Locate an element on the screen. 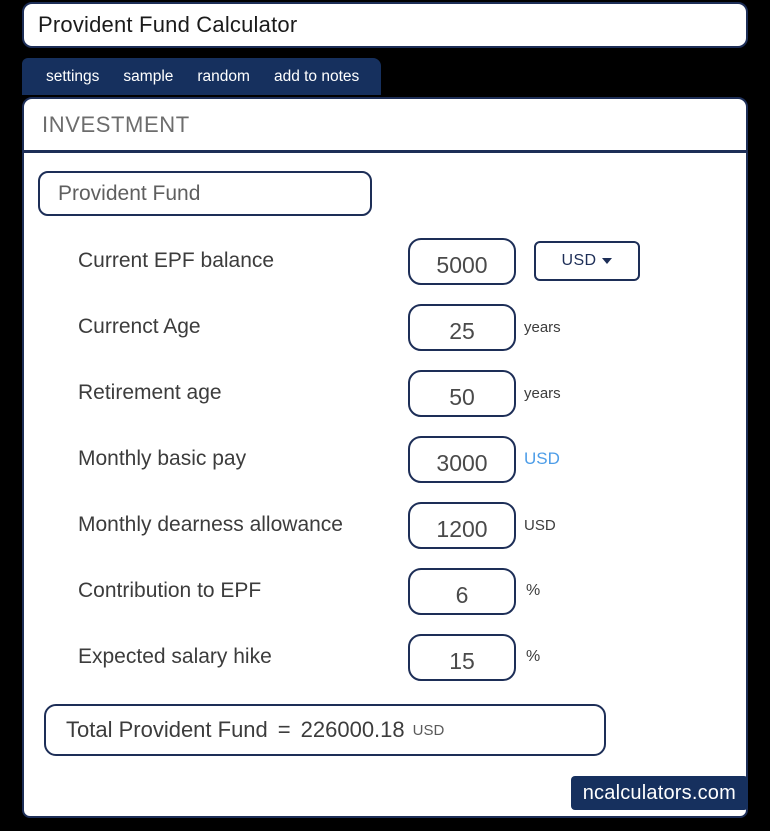  field-control: 15% is located at coordinates (474, 657).